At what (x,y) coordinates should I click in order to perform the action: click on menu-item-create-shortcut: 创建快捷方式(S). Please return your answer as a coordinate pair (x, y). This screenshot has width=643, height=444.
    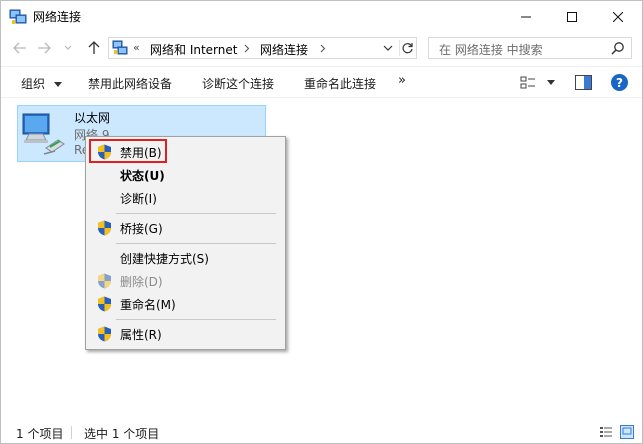
    Looking at the image, I should click on (185, 258).